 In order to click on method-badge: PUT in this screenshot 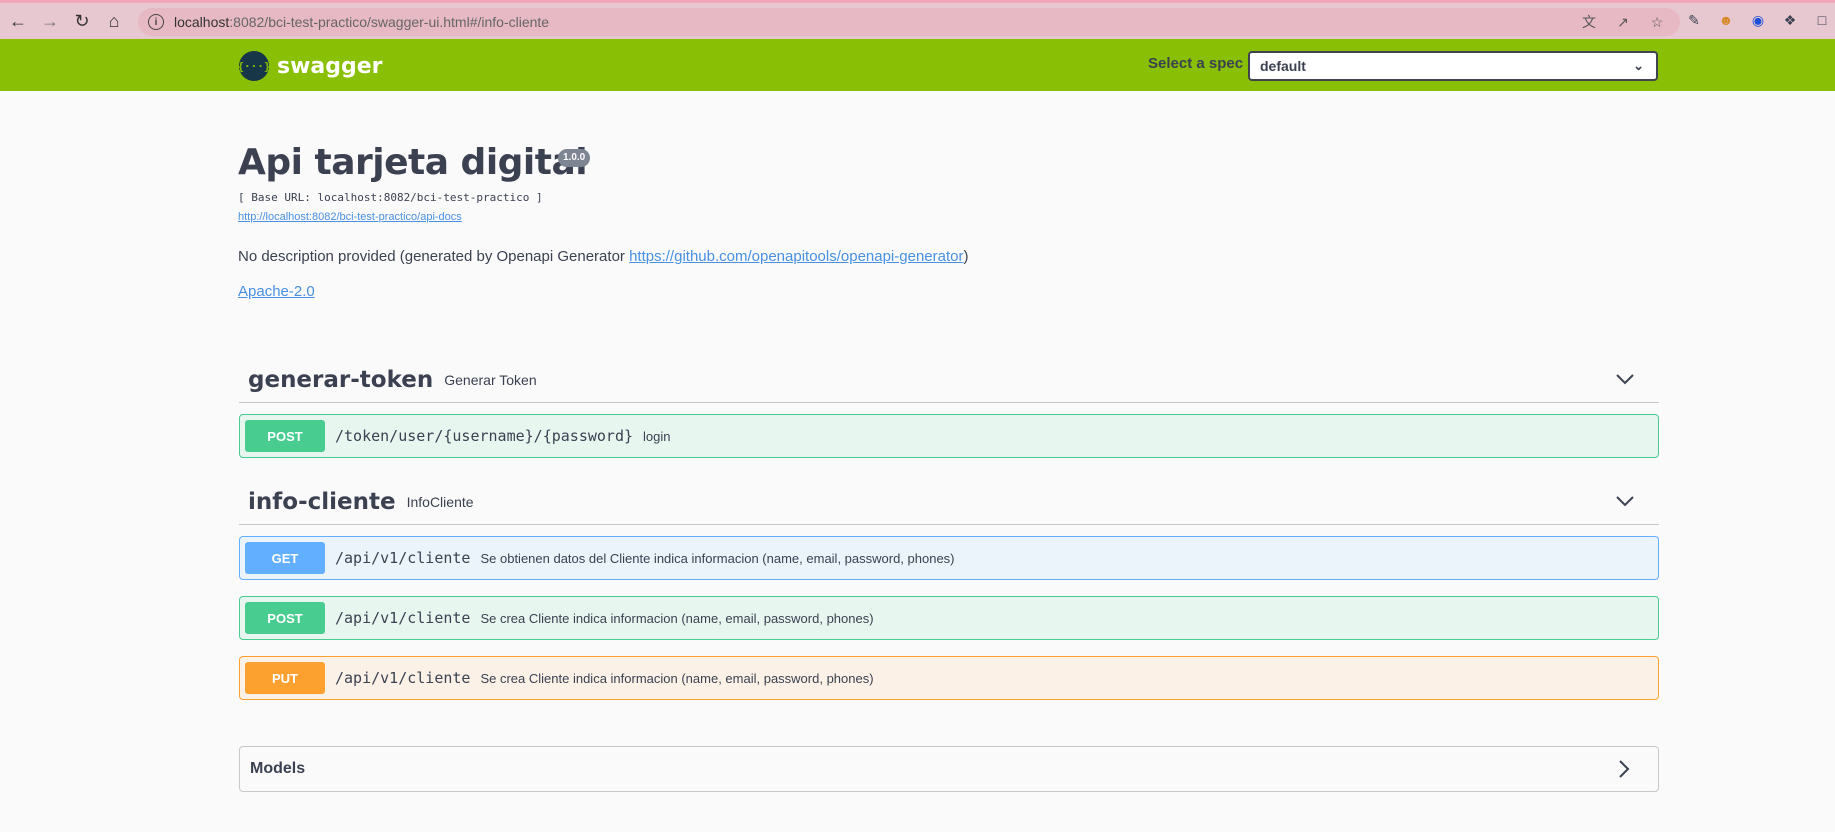, I will do `click(285, 678)`.